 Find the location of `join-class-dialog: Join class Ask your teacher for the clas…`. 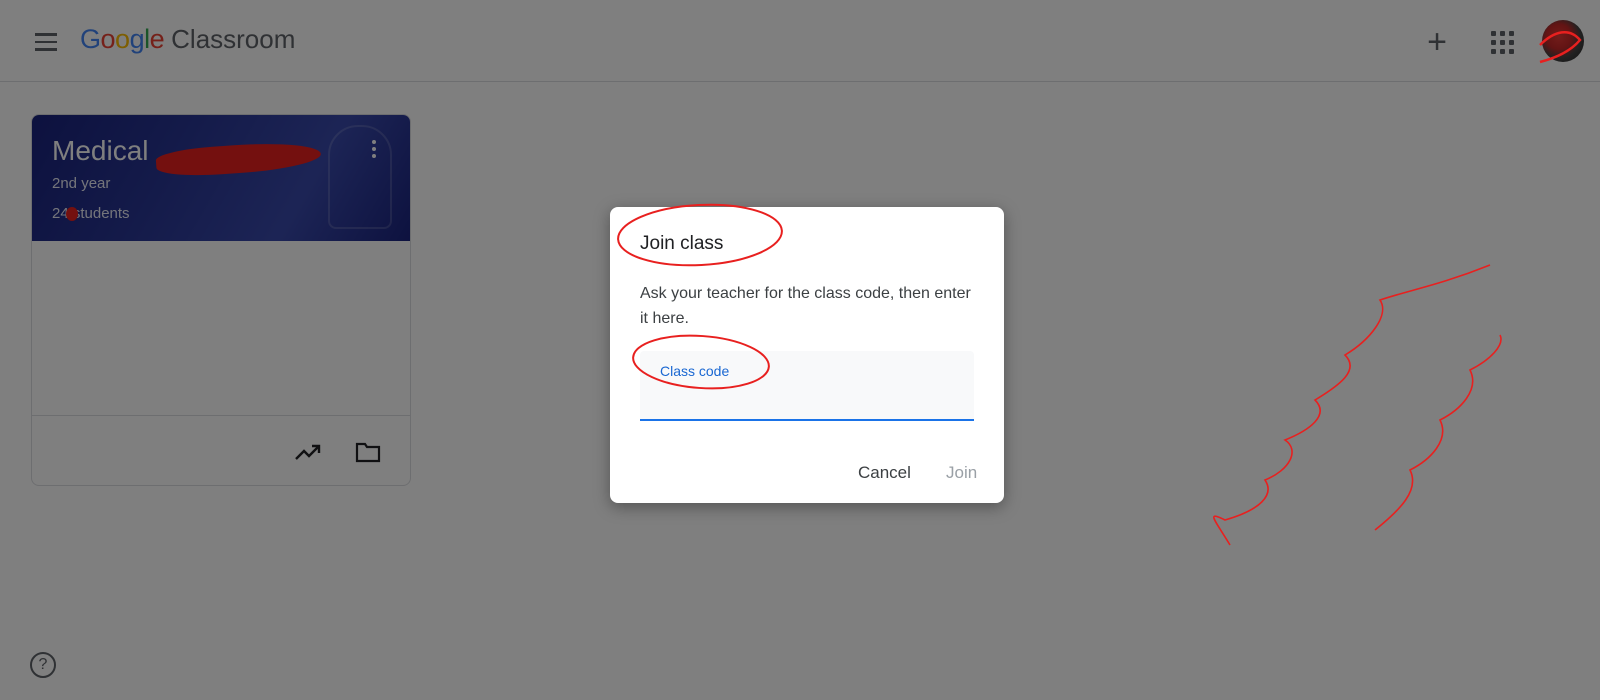

join-class-dialog: Join class Ask your teacher for the clas… is located at coordinates (807, 355).